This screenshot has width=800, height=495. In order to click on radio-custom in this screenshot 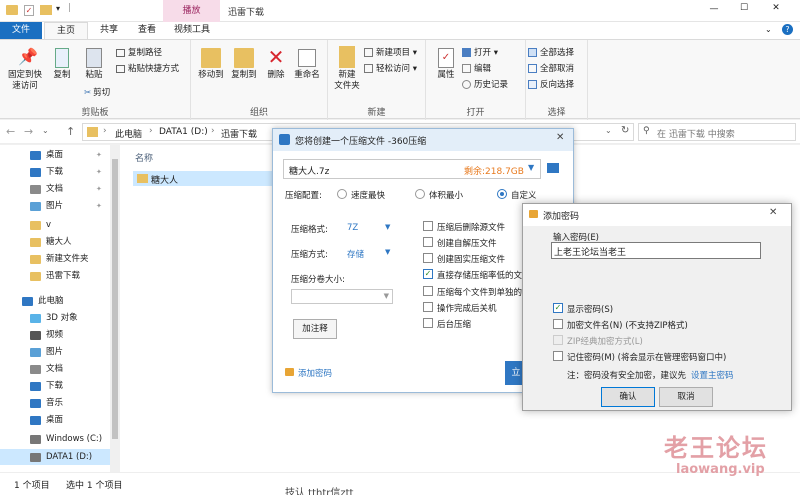, I will do `click(502, 194)`.